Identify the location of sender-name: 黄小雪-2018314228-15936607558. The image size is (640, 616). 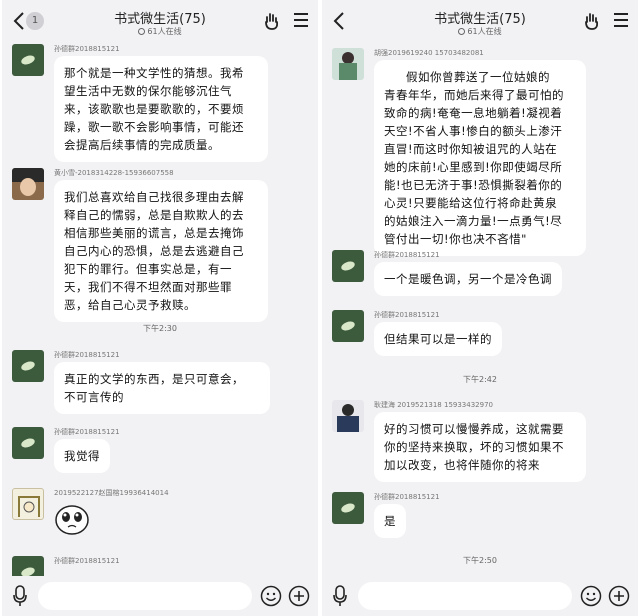
(114, 173).